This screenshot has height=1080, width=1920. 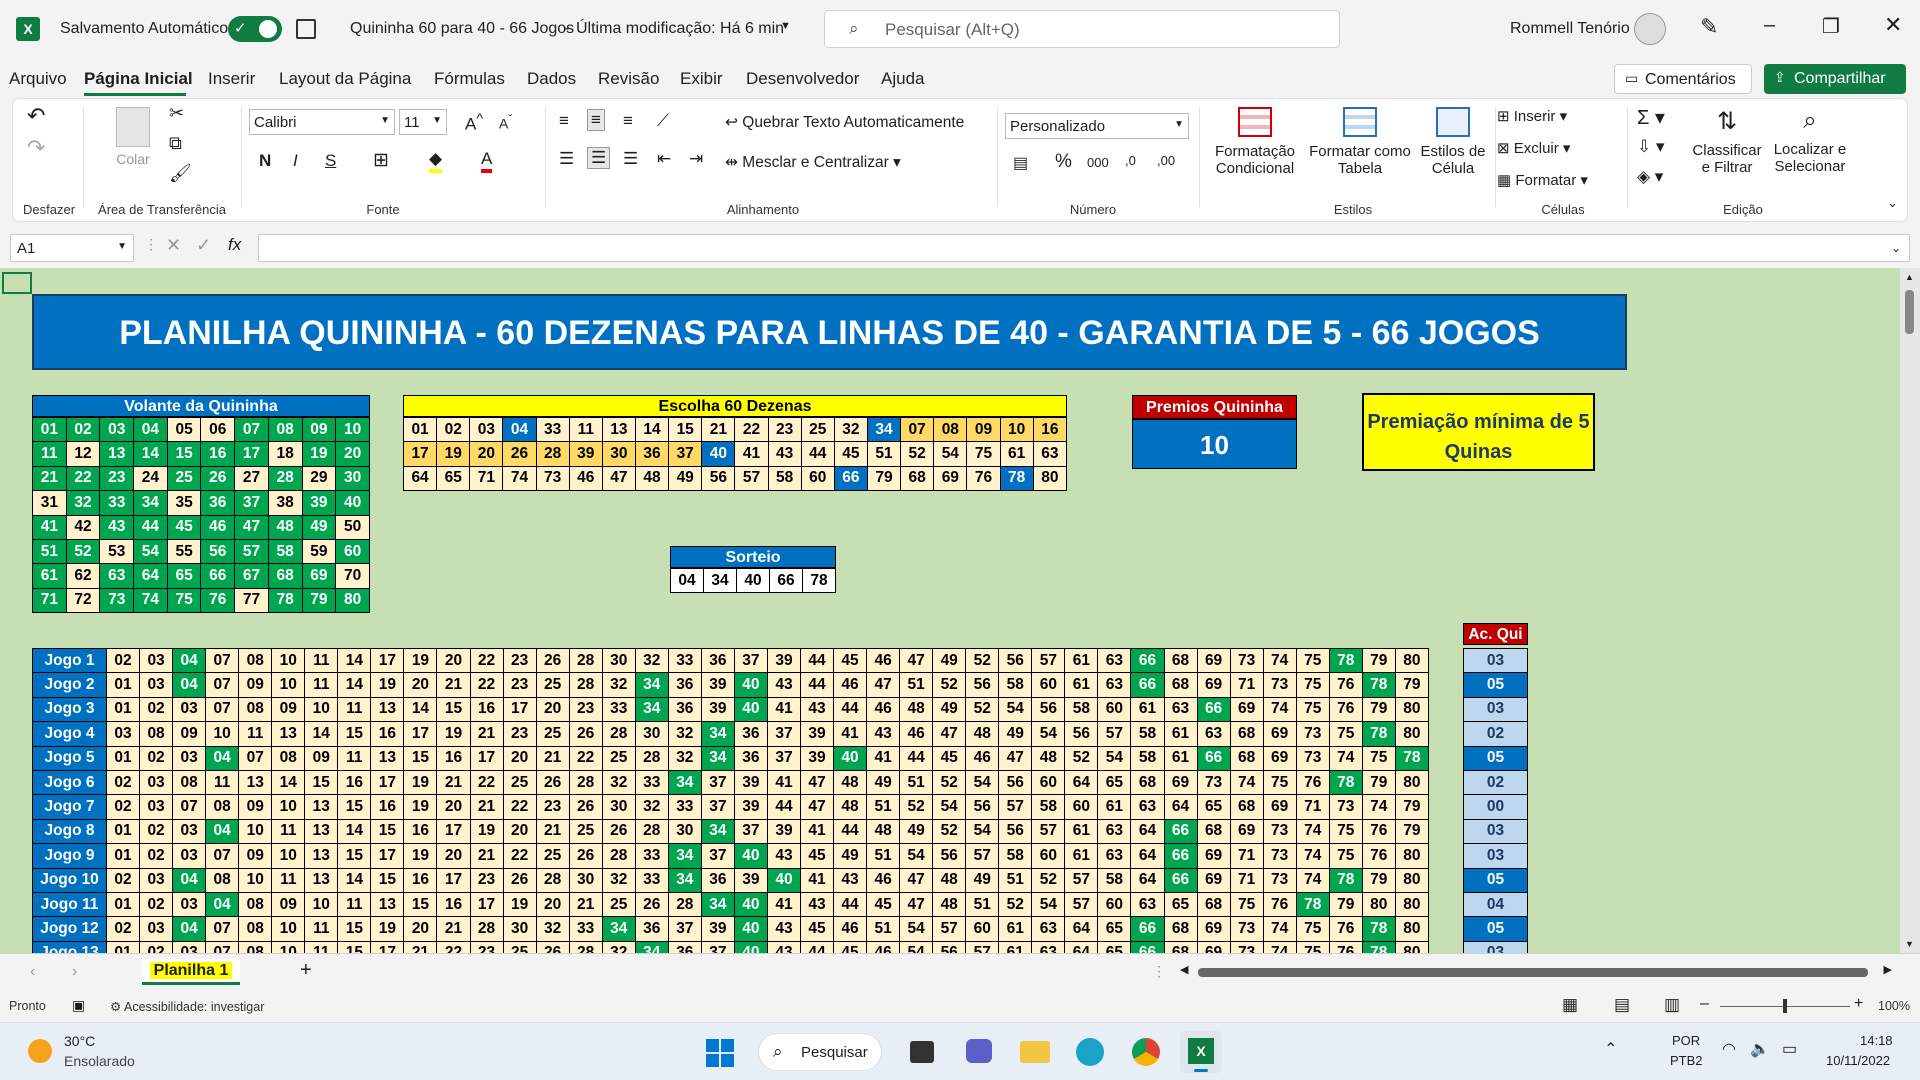 What do you see at coordinates (1785, 1006) in the screenshot?
I see `zoom-slider` at bounding box center [1785, 1006].